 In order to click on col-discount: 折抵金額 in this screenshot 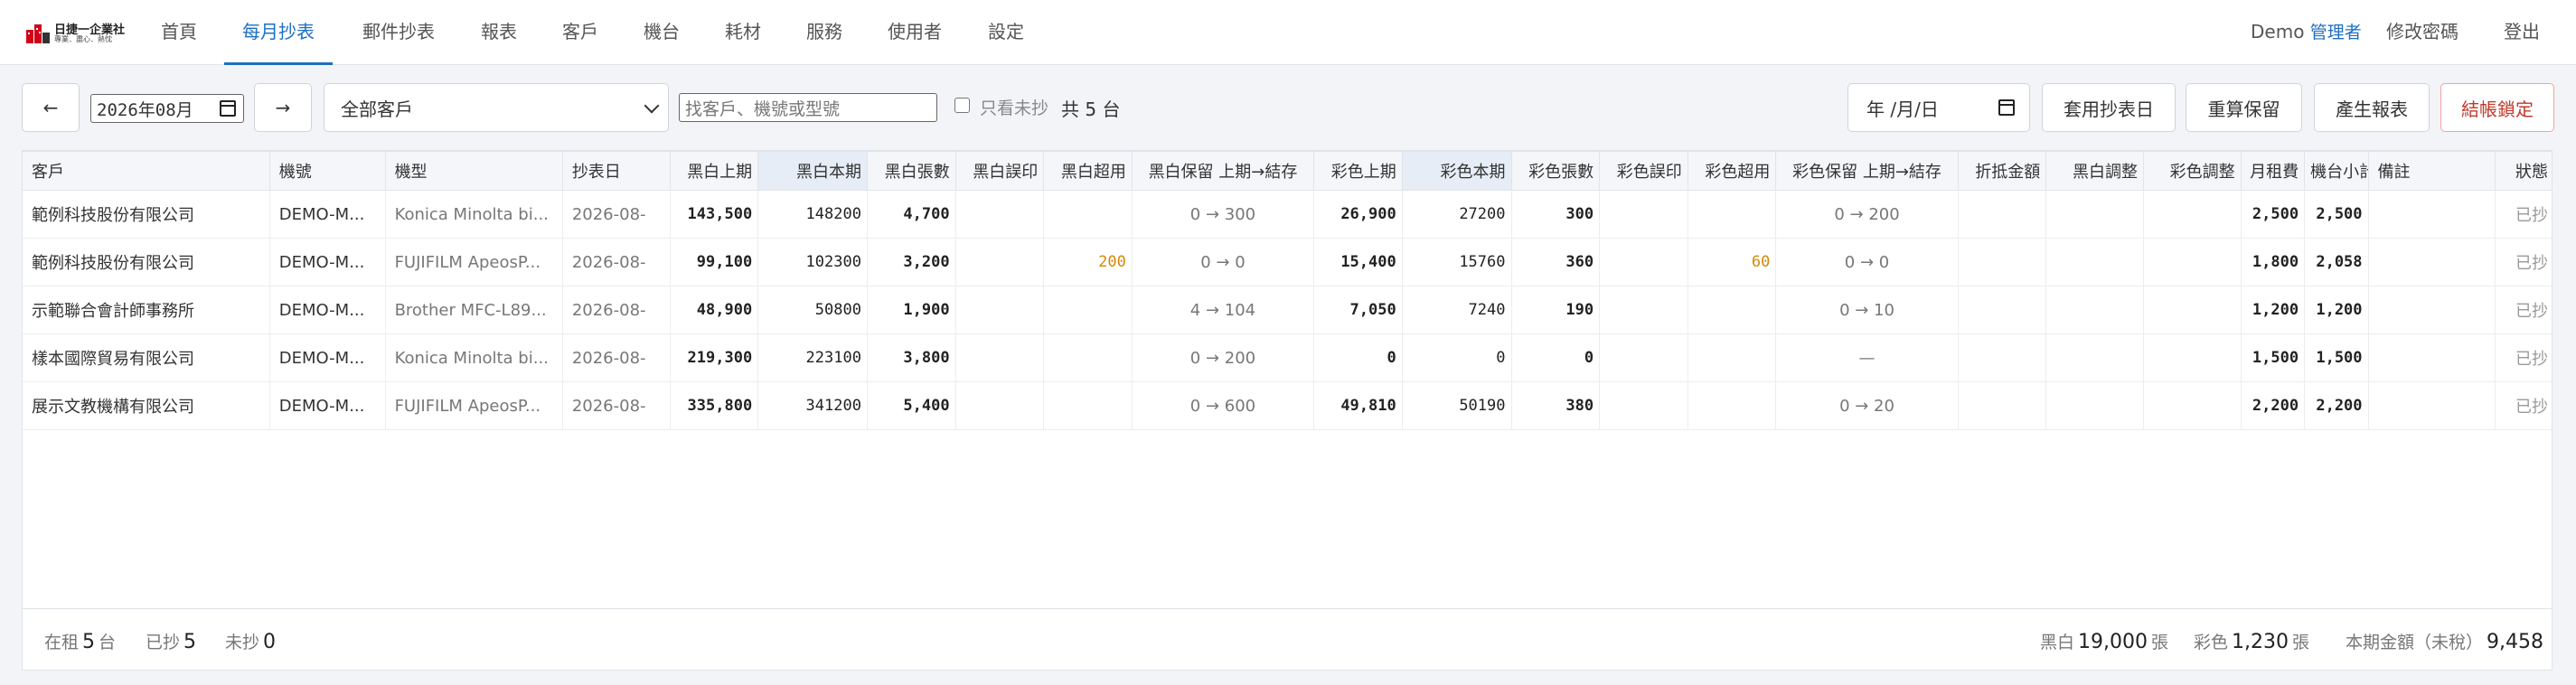, I will do `click(2002, 171)`.